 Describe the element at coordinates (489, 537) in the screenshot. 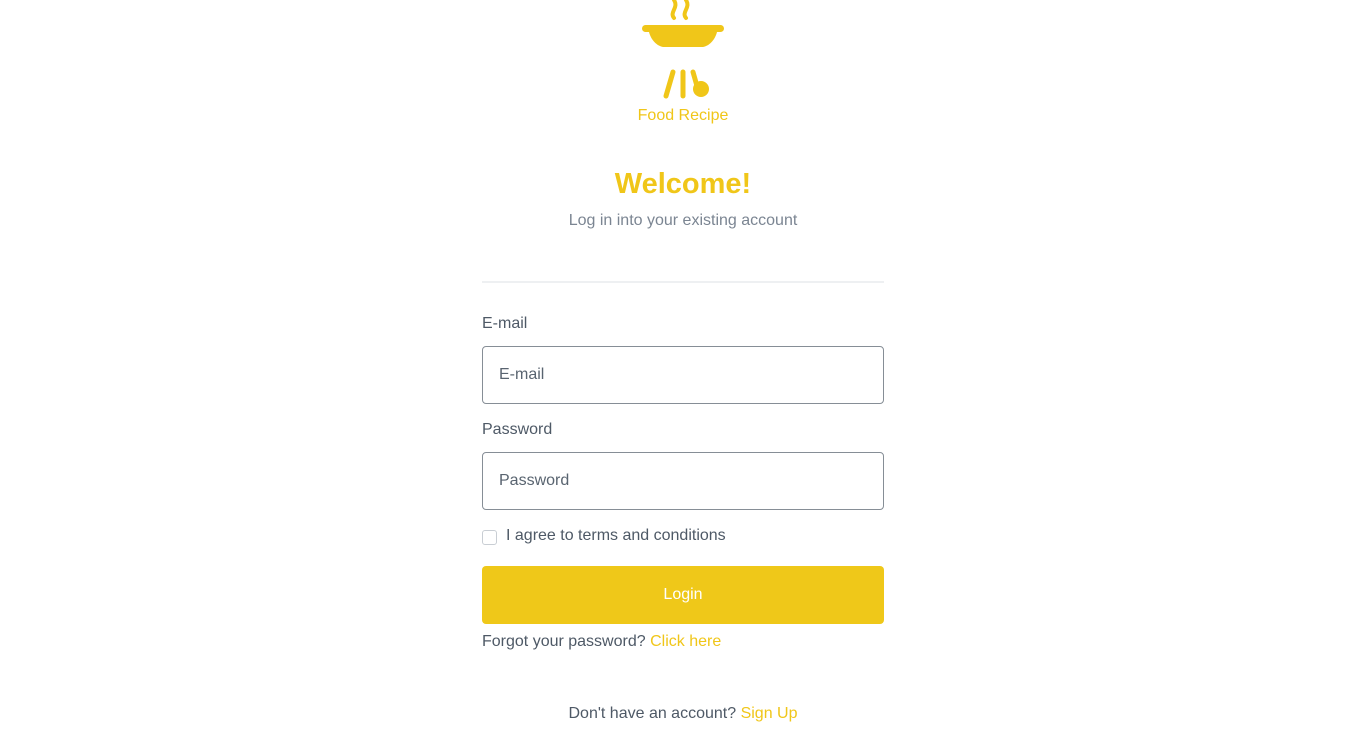

I see `terms-checkbox` at that location.